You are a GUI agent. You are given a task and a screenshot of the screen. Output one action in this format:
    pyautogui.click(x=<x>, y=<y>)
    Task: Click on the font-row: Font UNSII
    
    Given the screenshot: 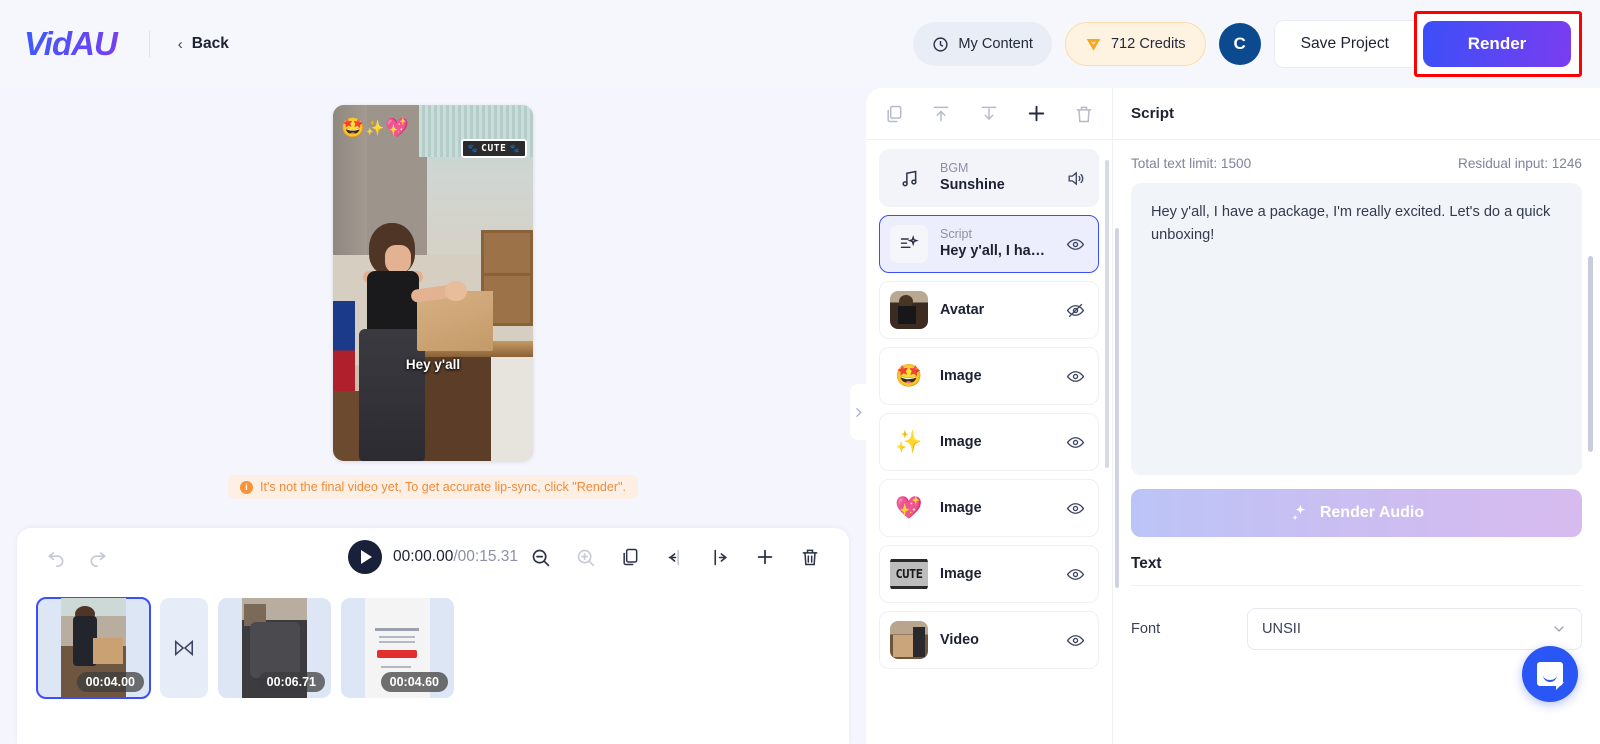 What is the action you would take?
    pyautogui.click(x=1356, y=629)
    